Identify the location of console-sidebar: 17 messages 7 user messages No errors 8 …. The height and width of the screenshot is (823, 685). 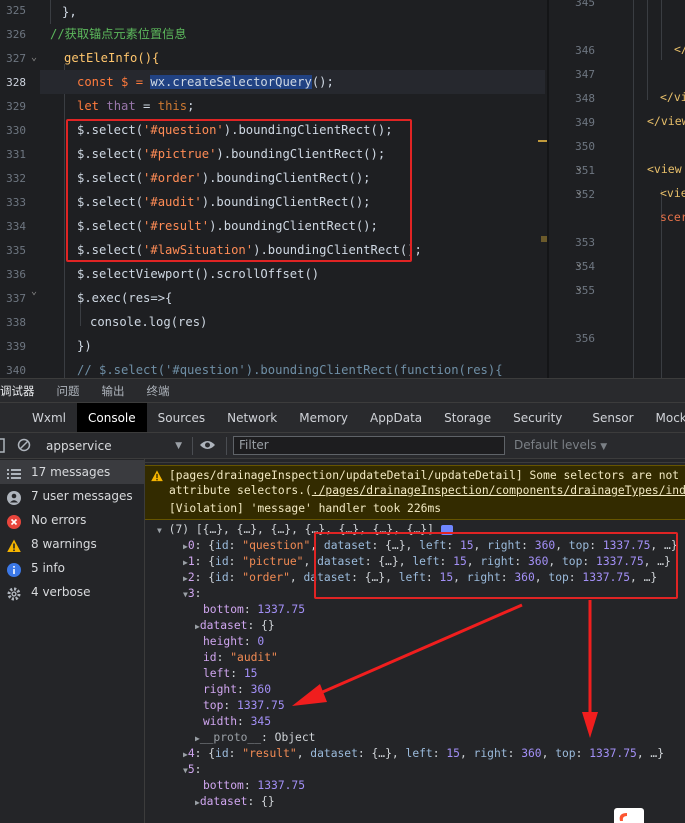
(72, 641).